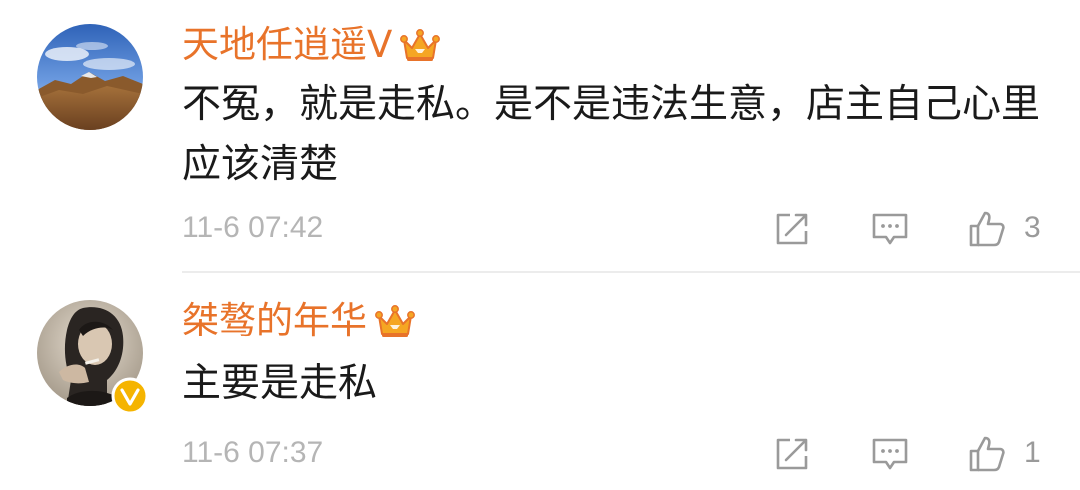  Describe the element at coordinates (253, 452) in the screenshot. I see `timestamp: 11-6 07:37` at that location.